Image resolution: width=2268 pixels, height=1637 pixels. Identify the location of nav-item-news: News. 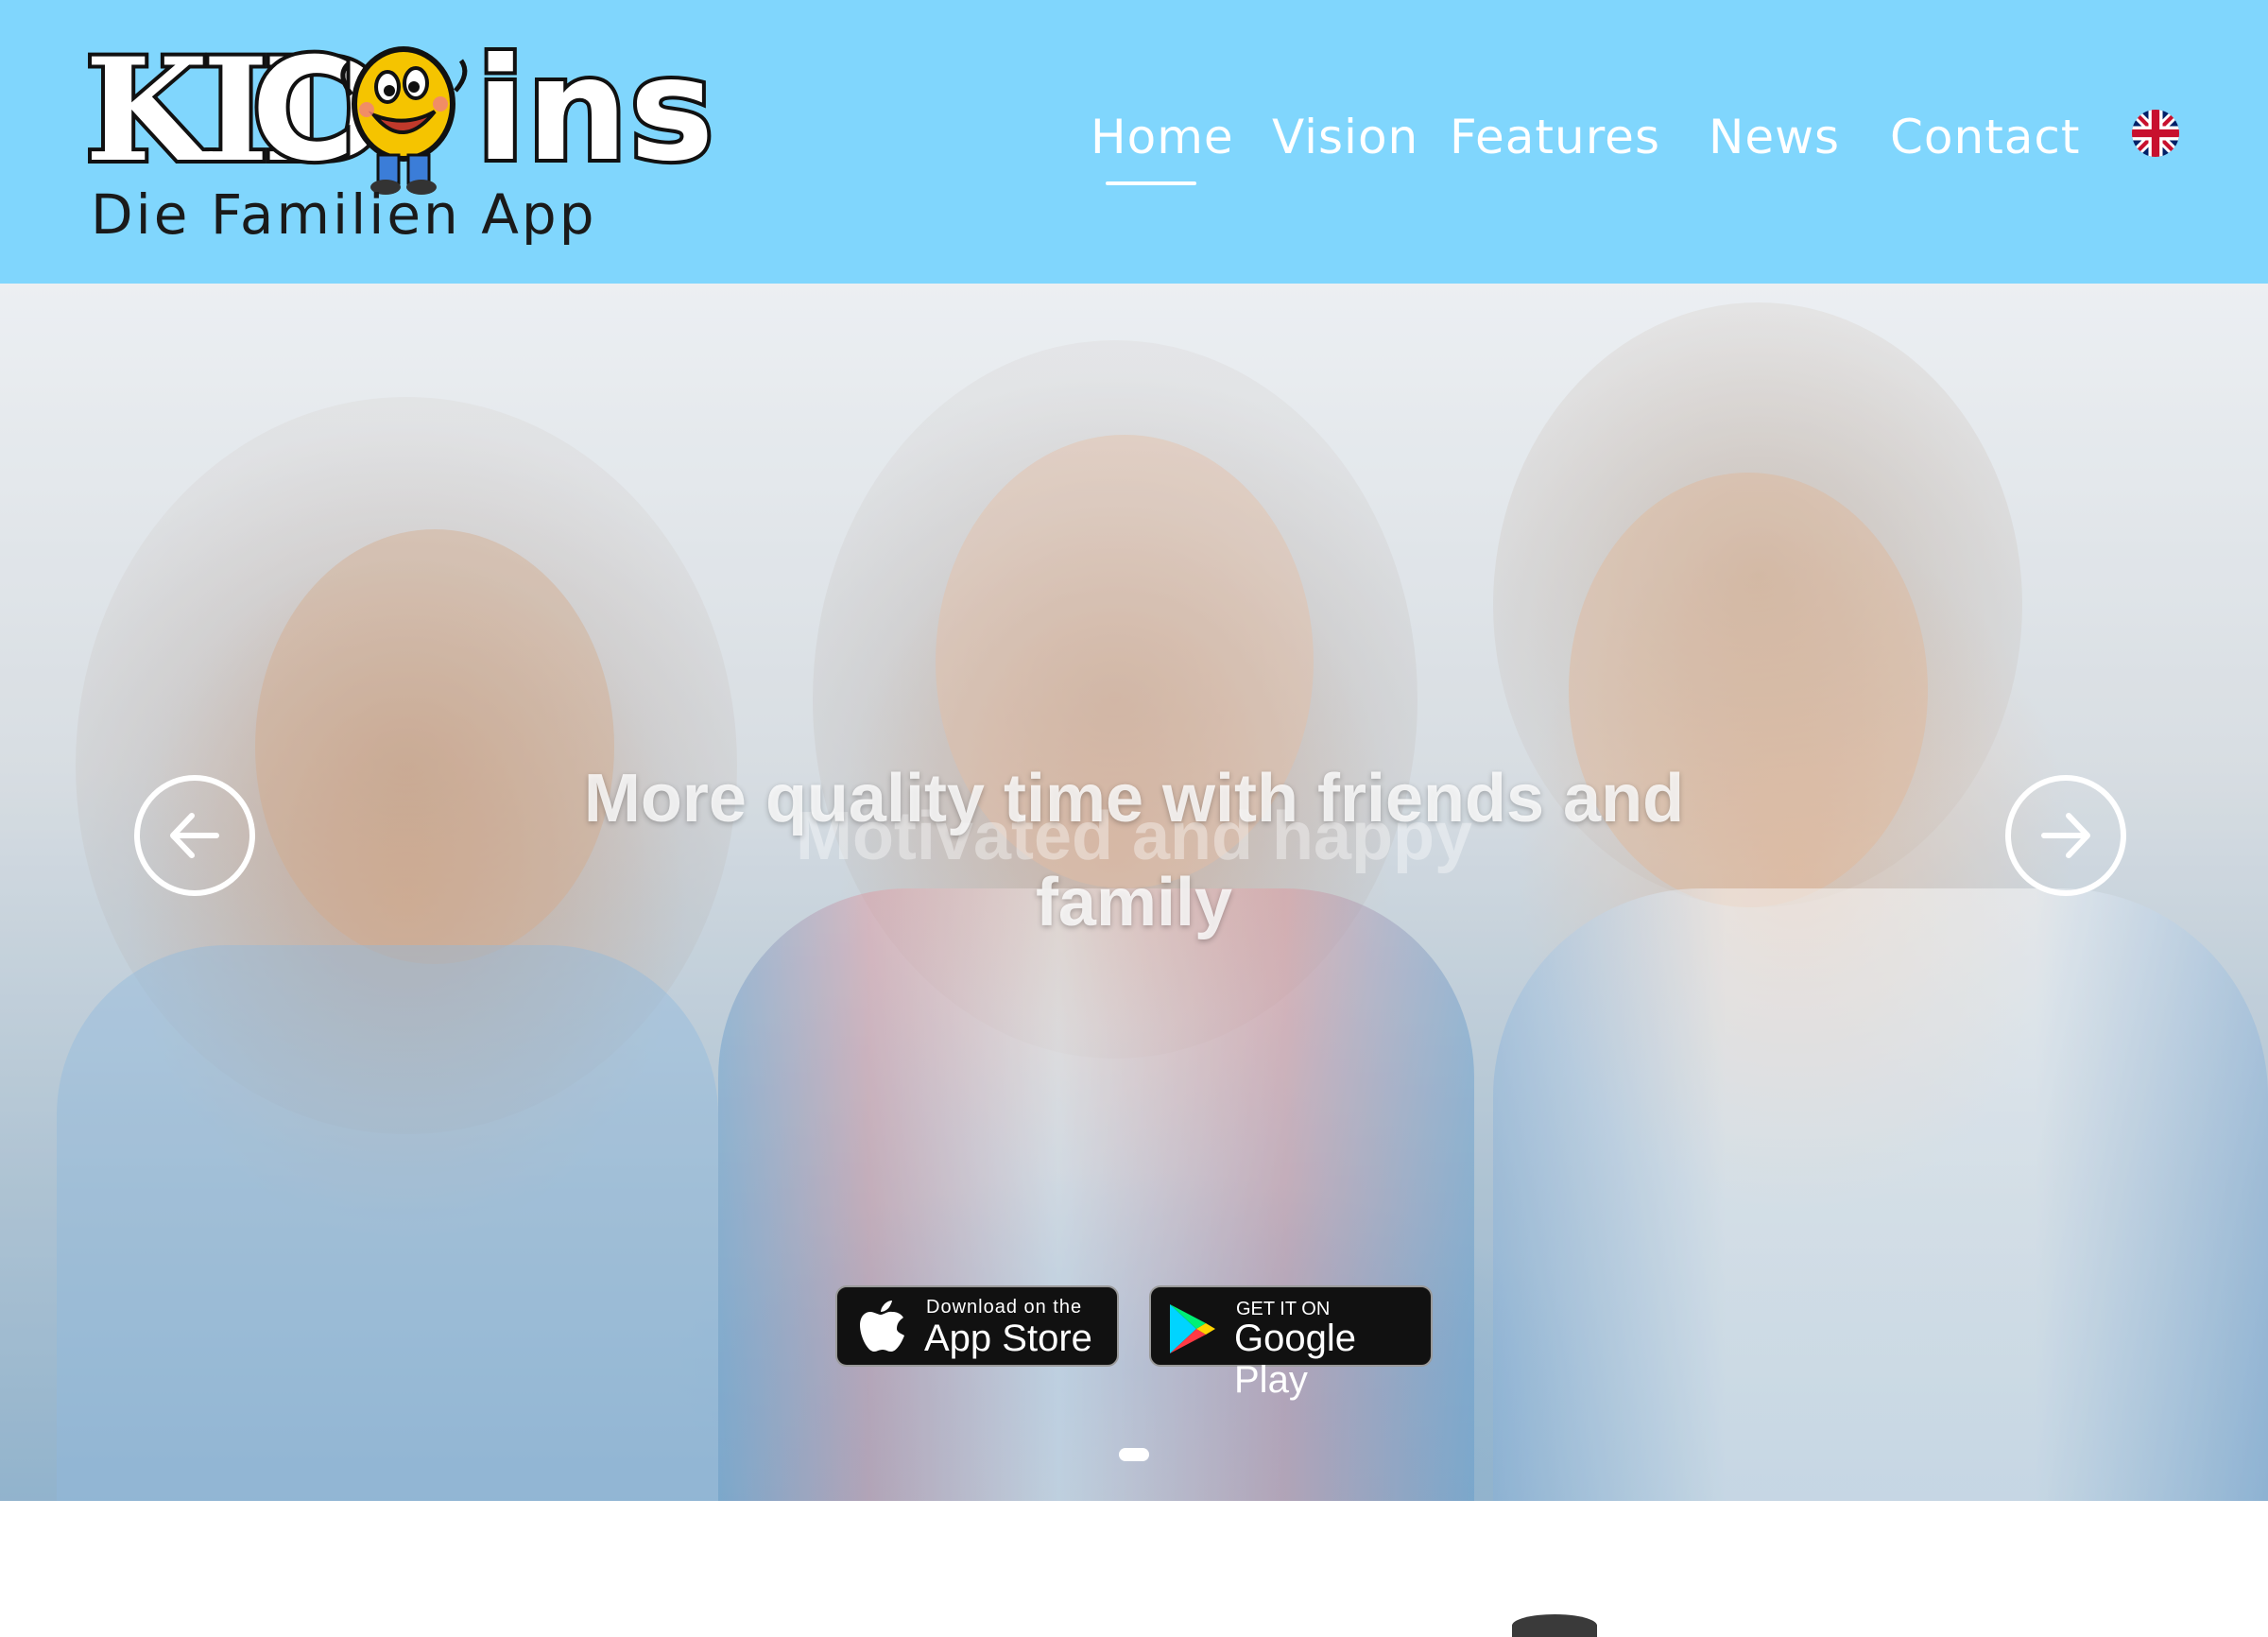
(1774, 137).